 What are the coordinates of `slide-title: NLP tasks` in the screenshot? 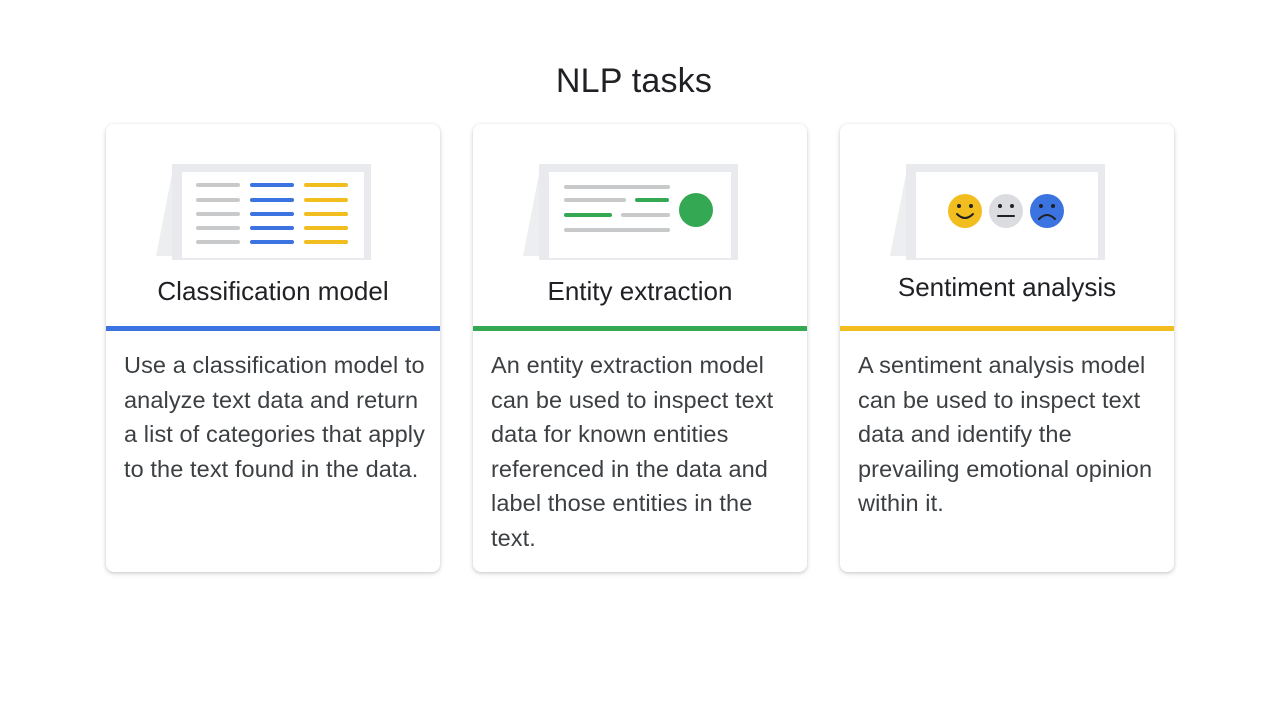 It's located at (634, 81).